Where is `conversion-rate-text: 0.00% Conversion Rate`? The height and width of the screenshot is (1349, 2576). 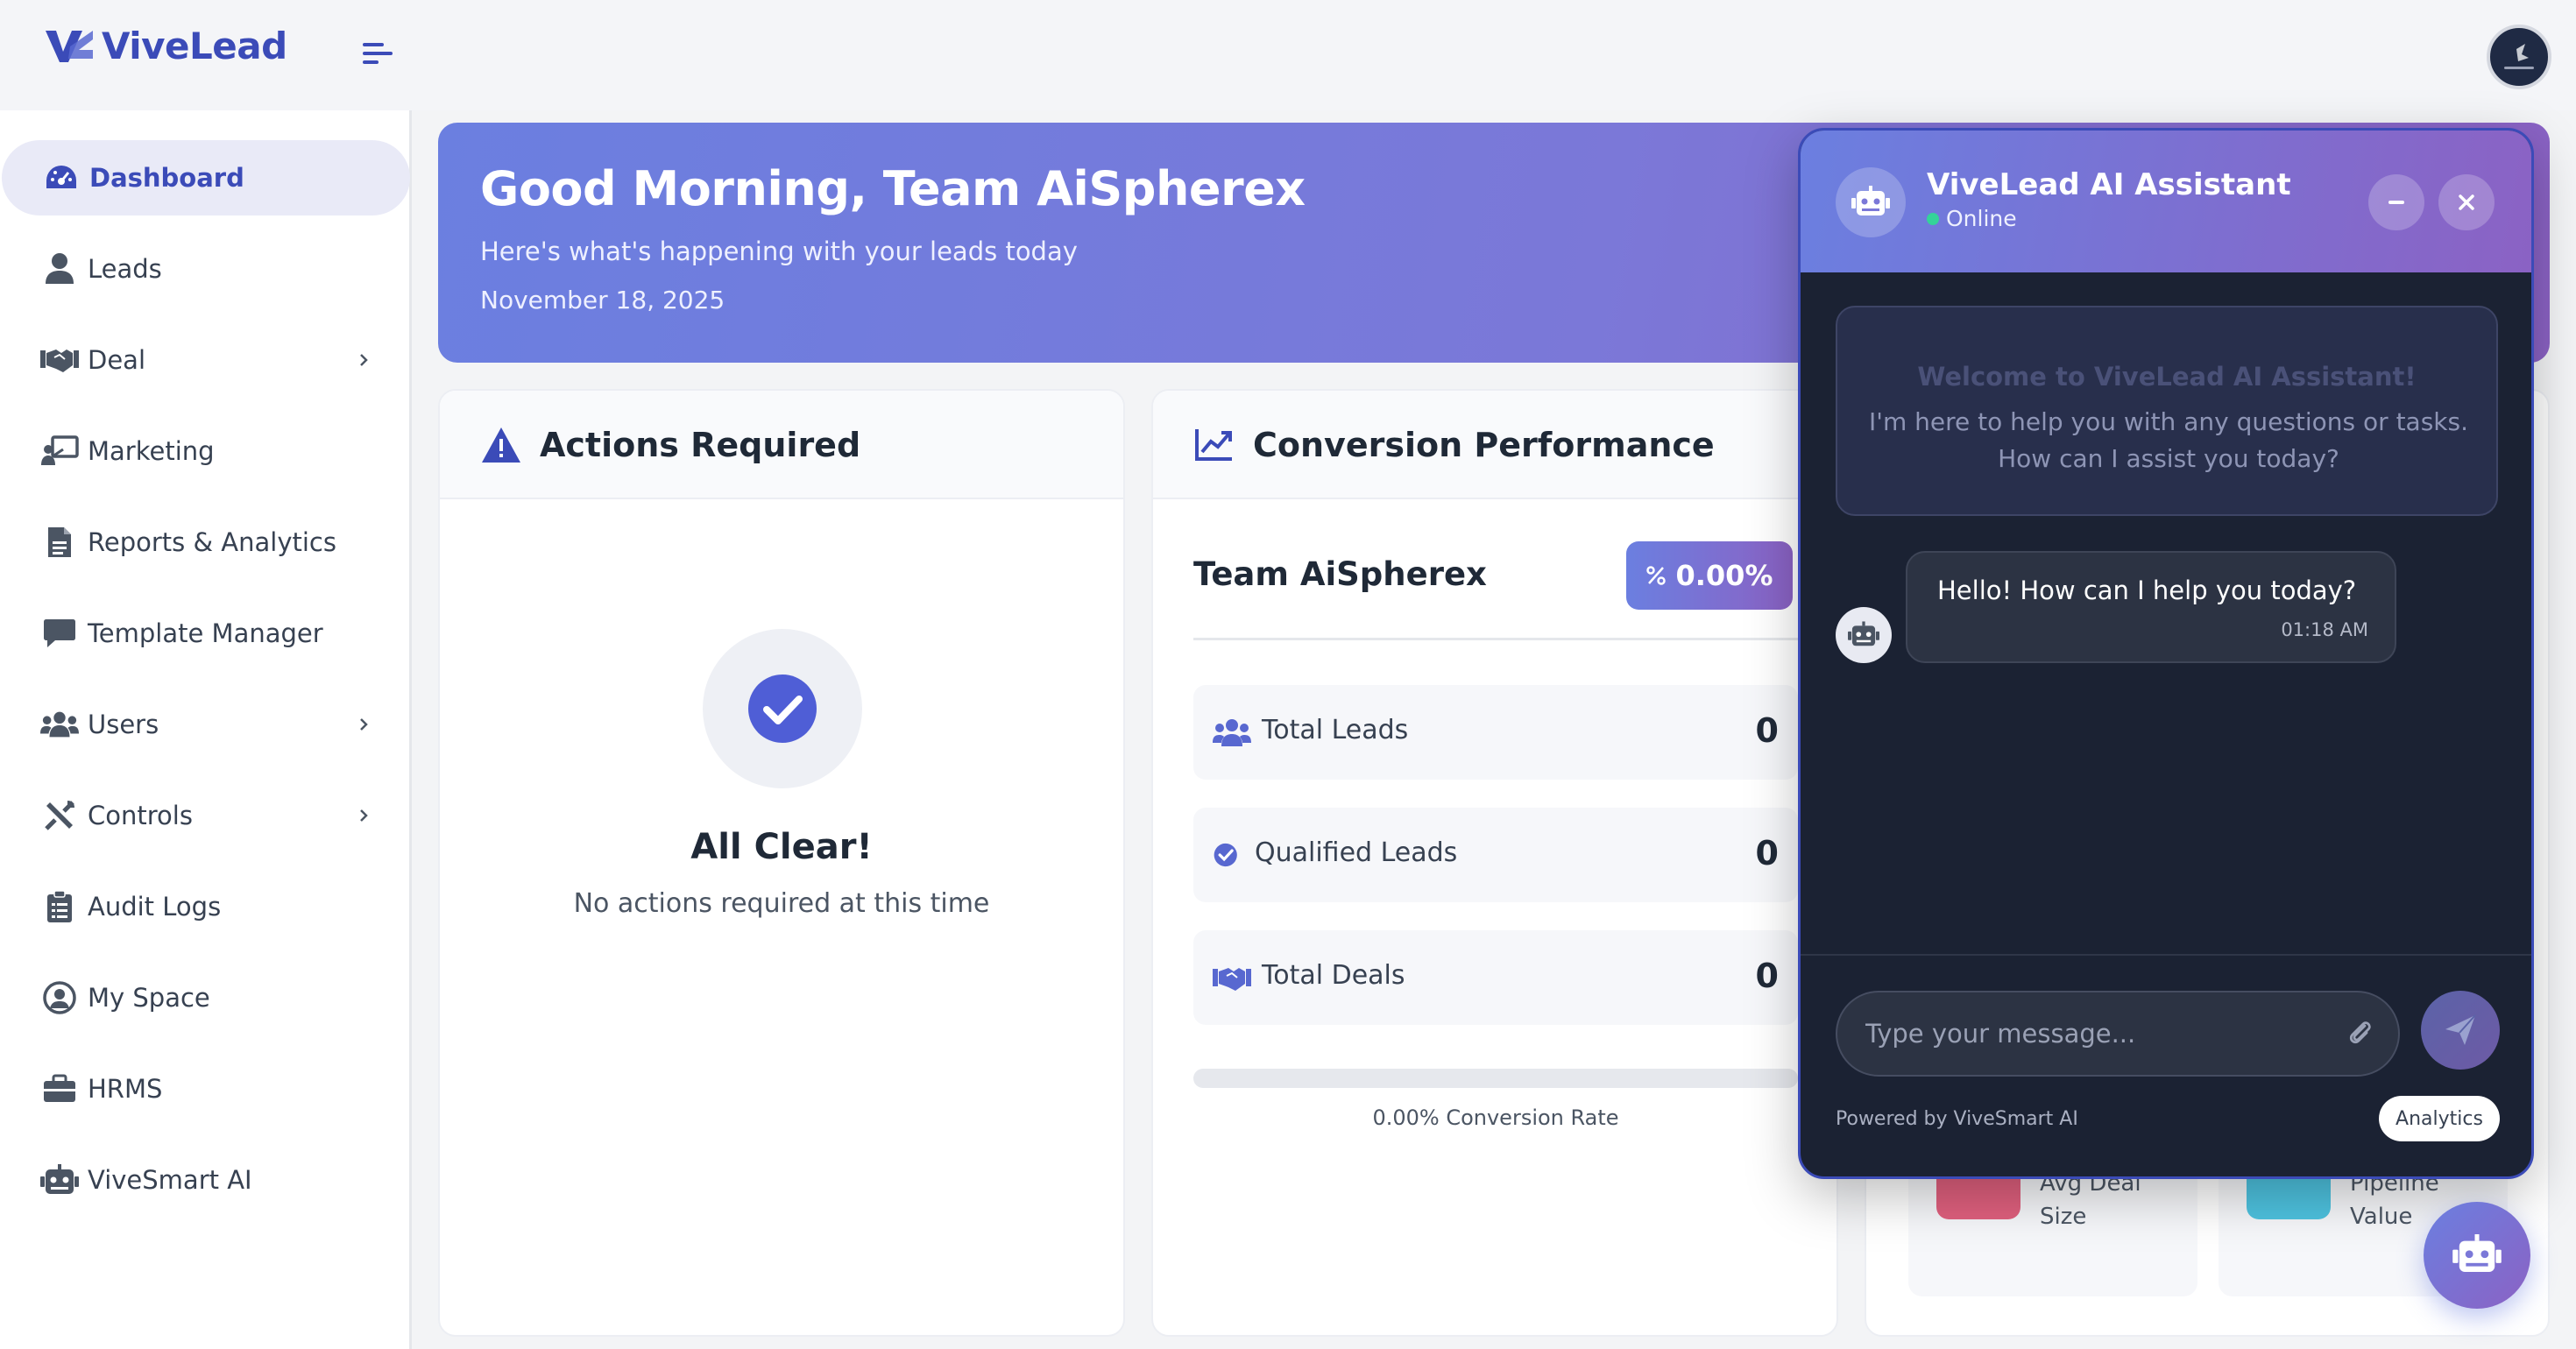
conversion-rate-text: 0.00% Conversion Rate is located at coordinates (1495, 1117).